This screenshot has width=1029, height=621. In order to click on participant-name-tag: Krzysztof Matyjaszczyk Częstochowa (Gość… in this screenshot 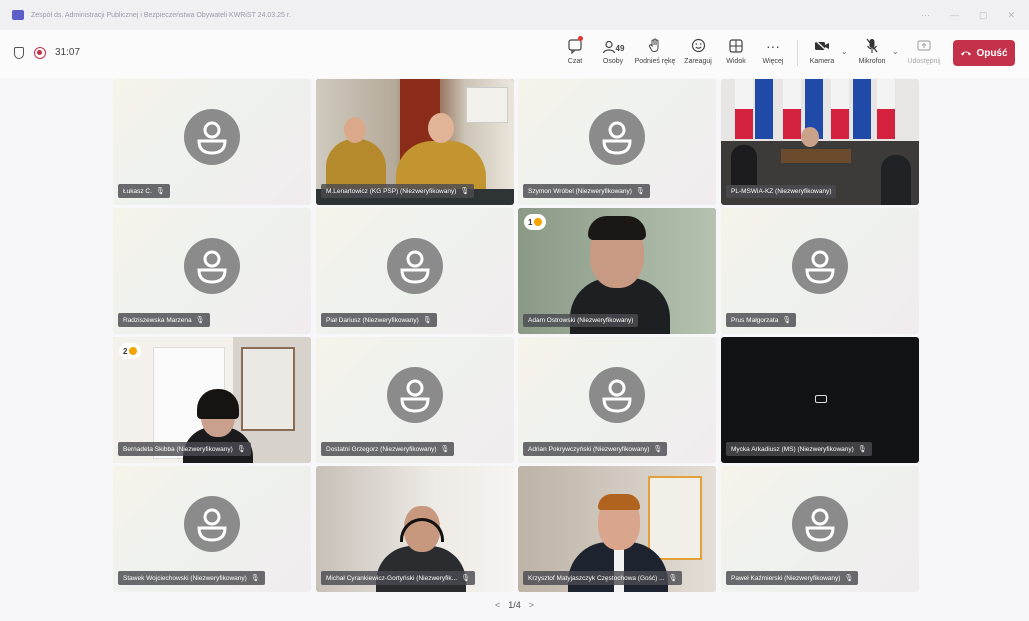, I will do `click(603, 578)`.